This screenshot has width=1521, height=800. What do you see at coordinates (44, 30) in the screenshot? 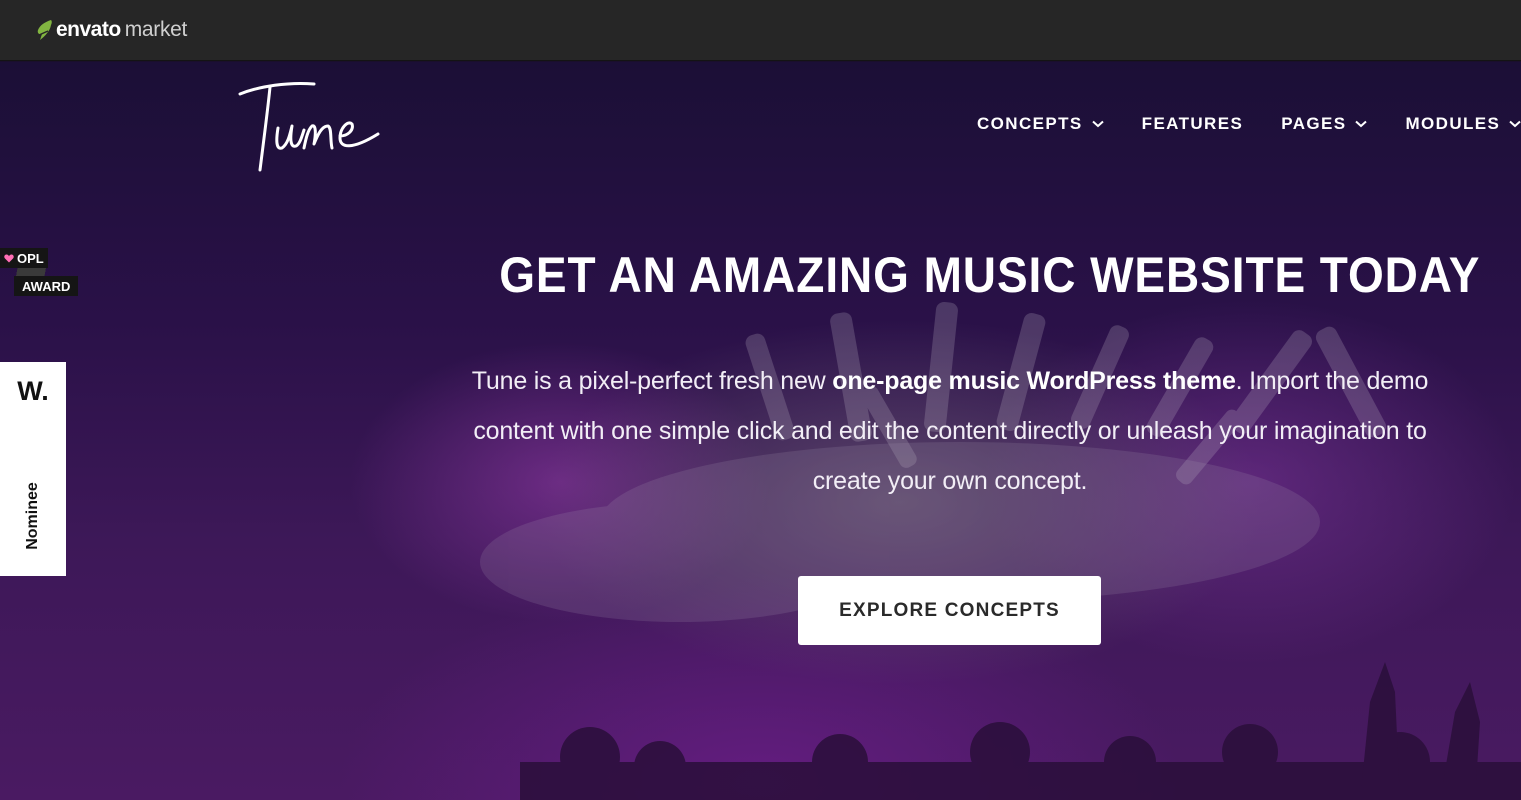
I see `envato-leaf-icon` at bounding box center [44, 30].